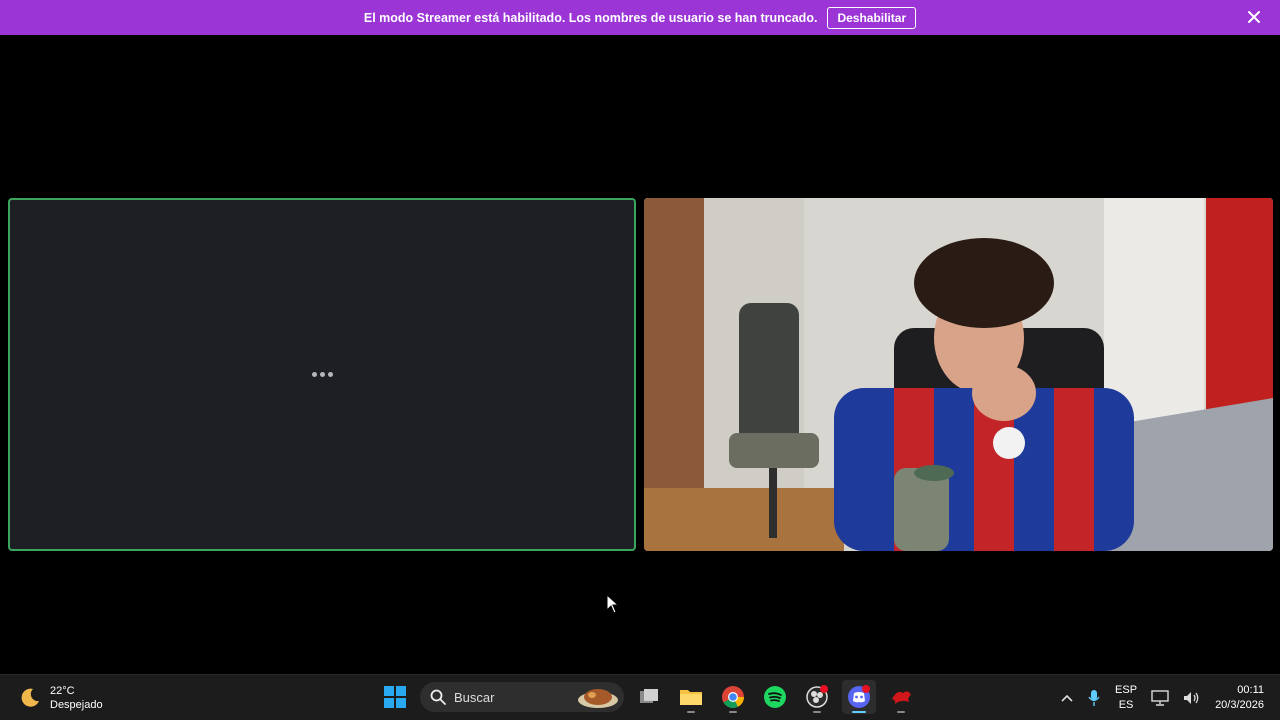 This screenshot has height=720, width=1280. I want to click on taskbar-spotify, so click(775, 697).